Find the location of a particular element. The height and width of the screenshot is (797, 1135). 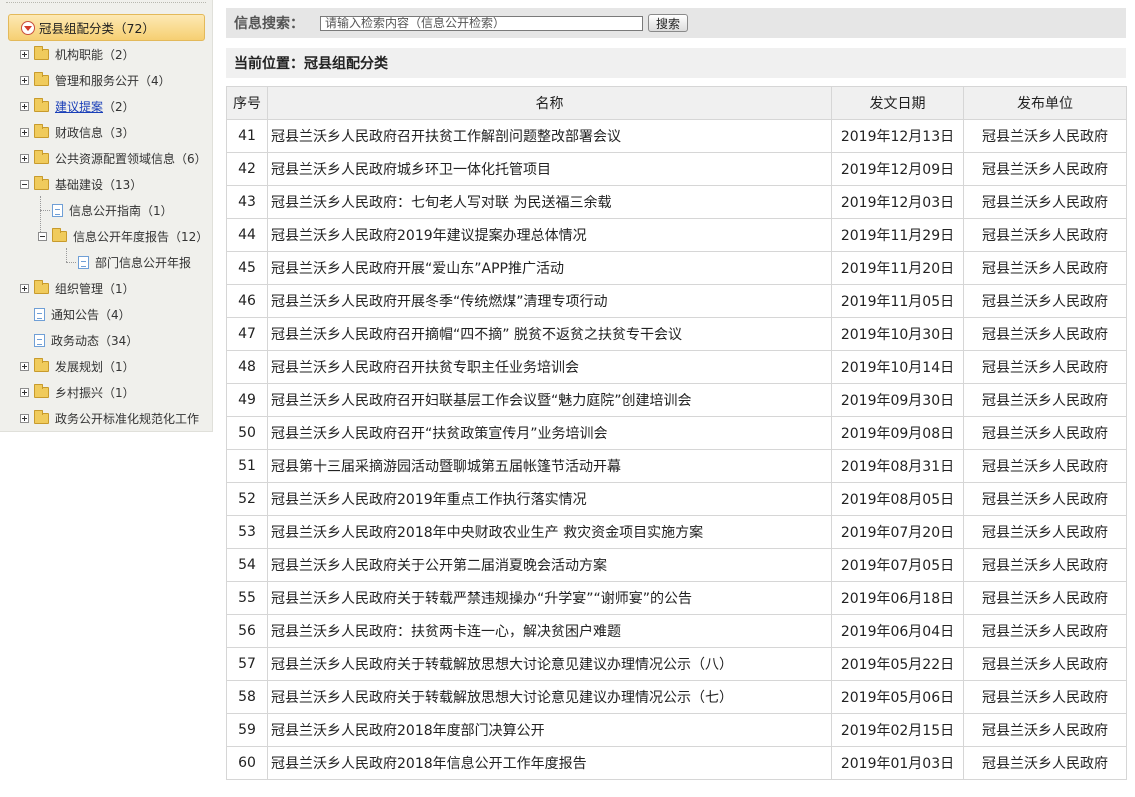

sidebar-item-jichu: 基础建设（13） is located at coordinates (81, 184).